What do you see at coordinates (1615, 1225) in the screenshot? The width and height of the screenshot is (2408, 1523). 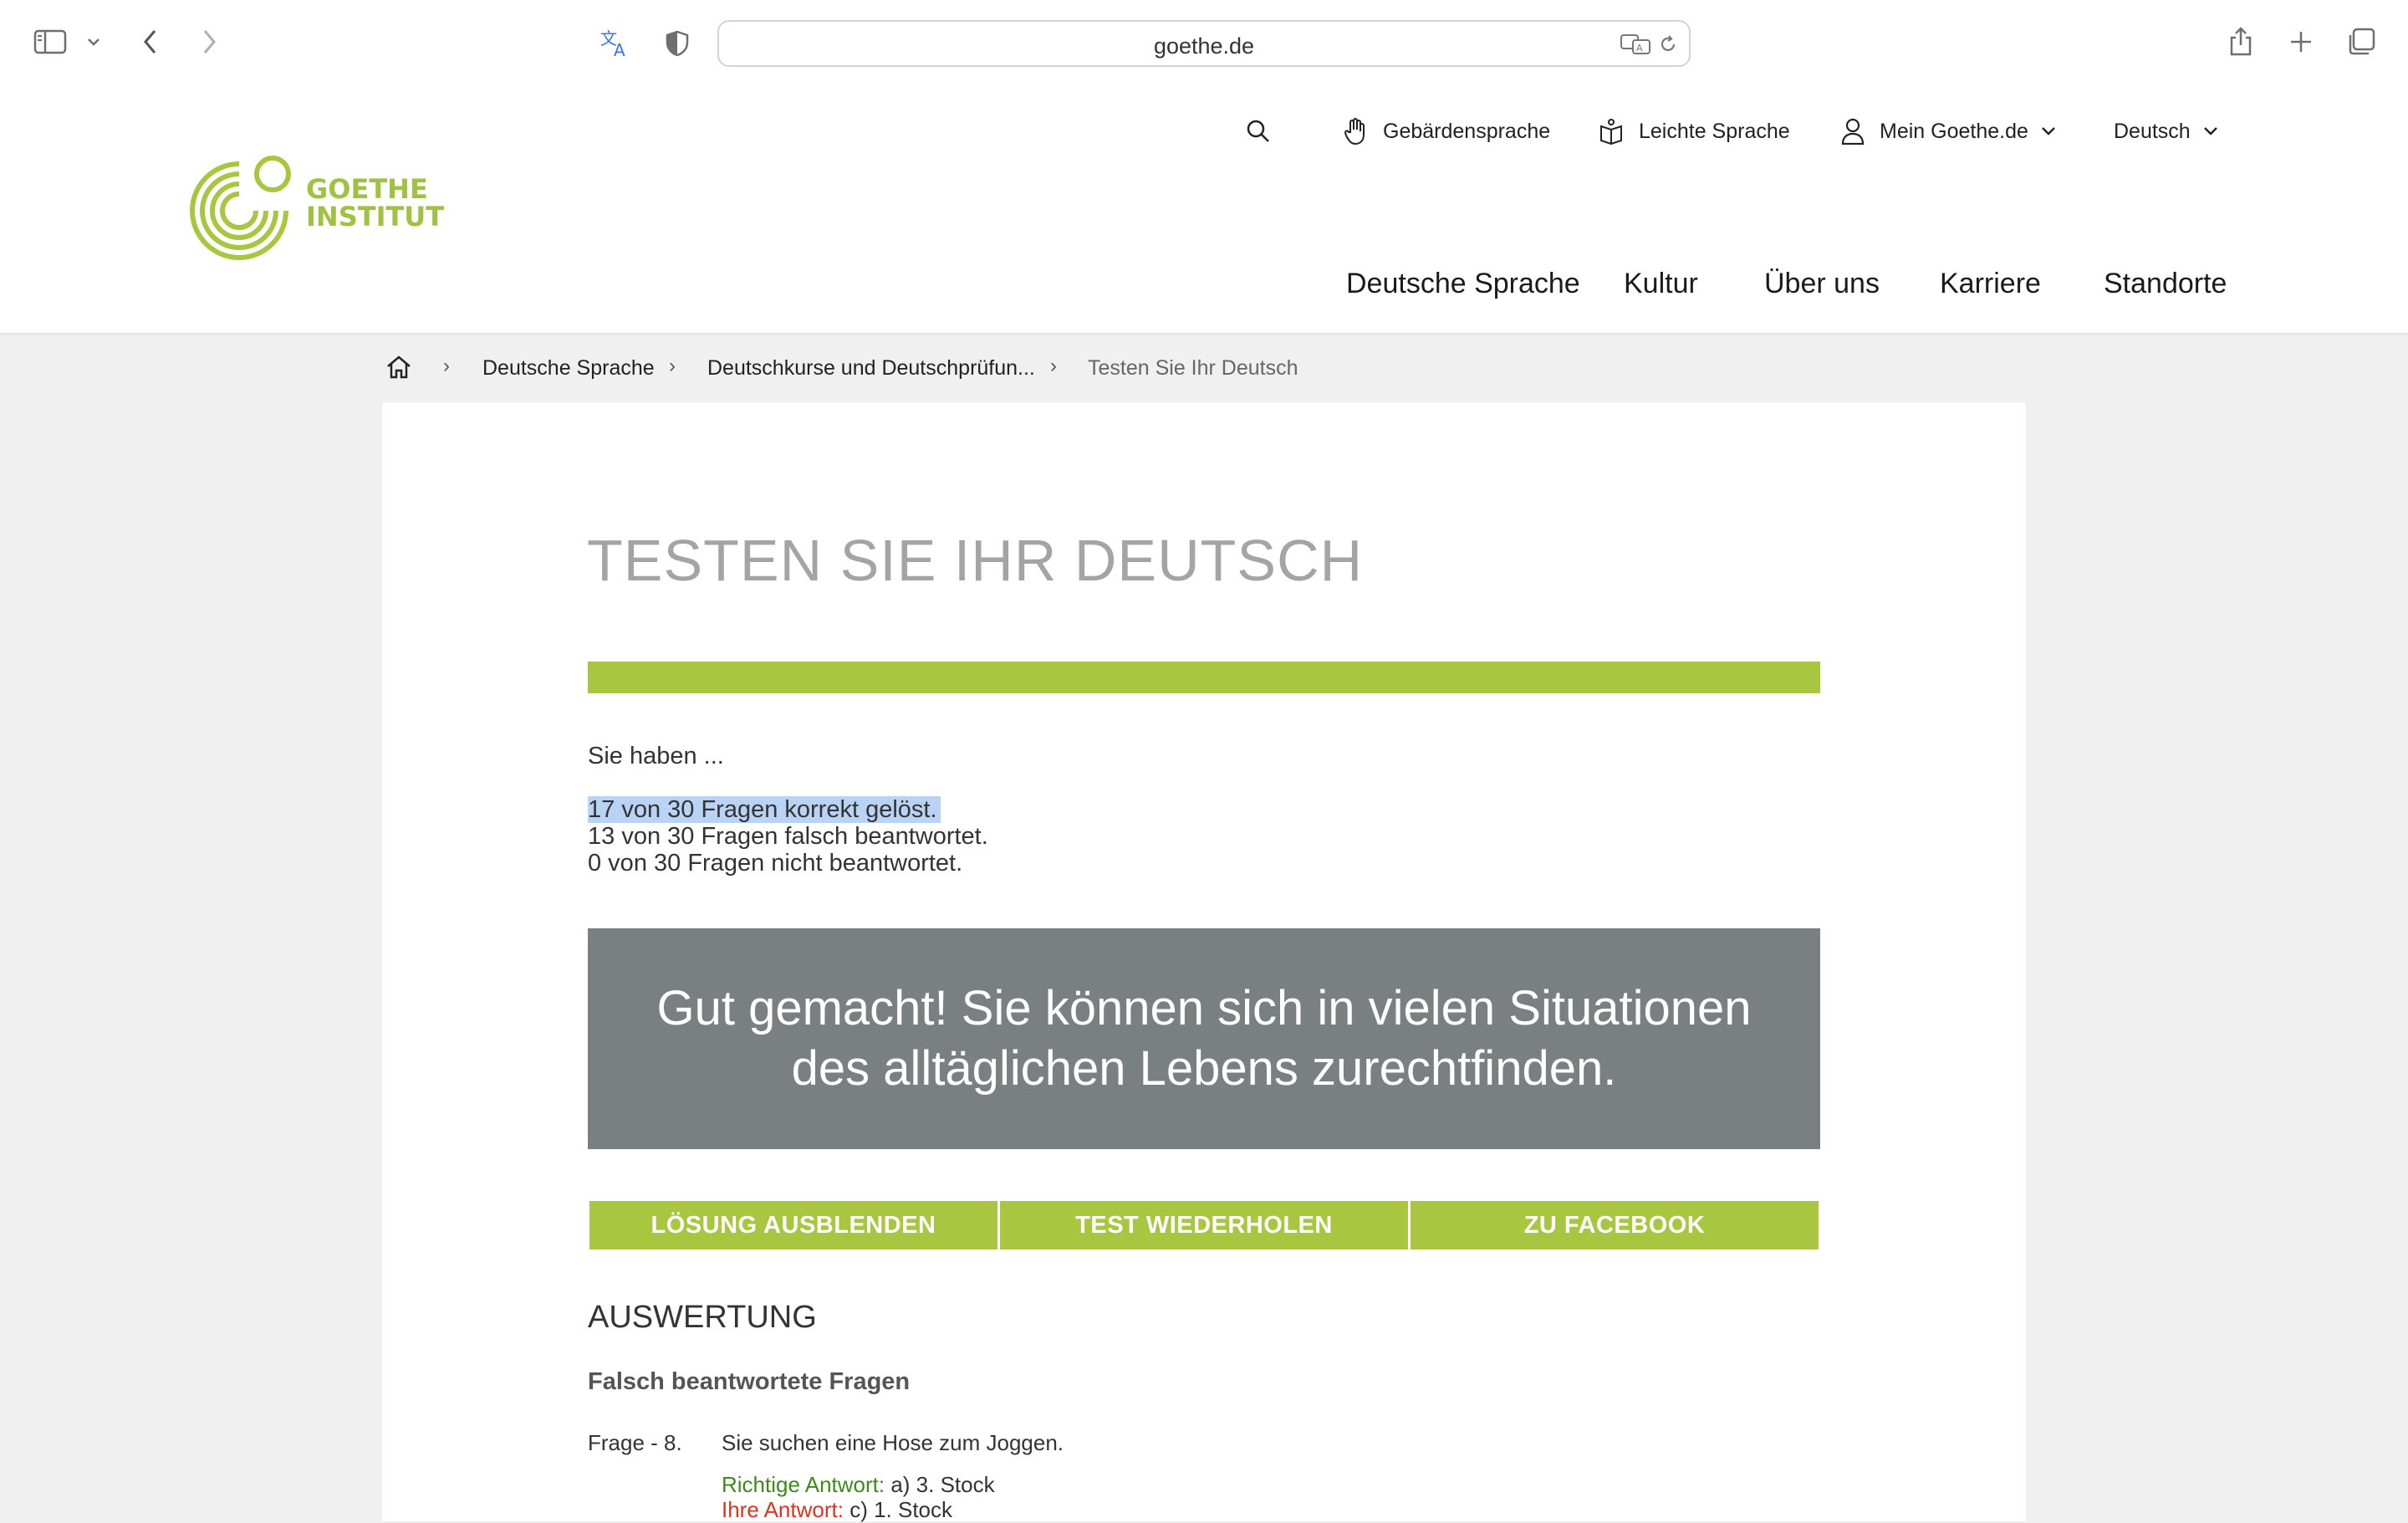 I see `facebook-button: ZU FACEBOOK` at bounding box center [1615, 1225].